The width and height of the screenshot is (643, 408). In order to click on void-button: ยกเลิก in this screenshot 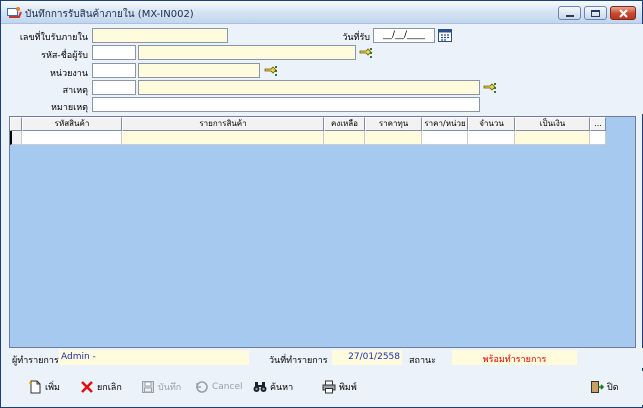, I will do `click(101, 387)`.